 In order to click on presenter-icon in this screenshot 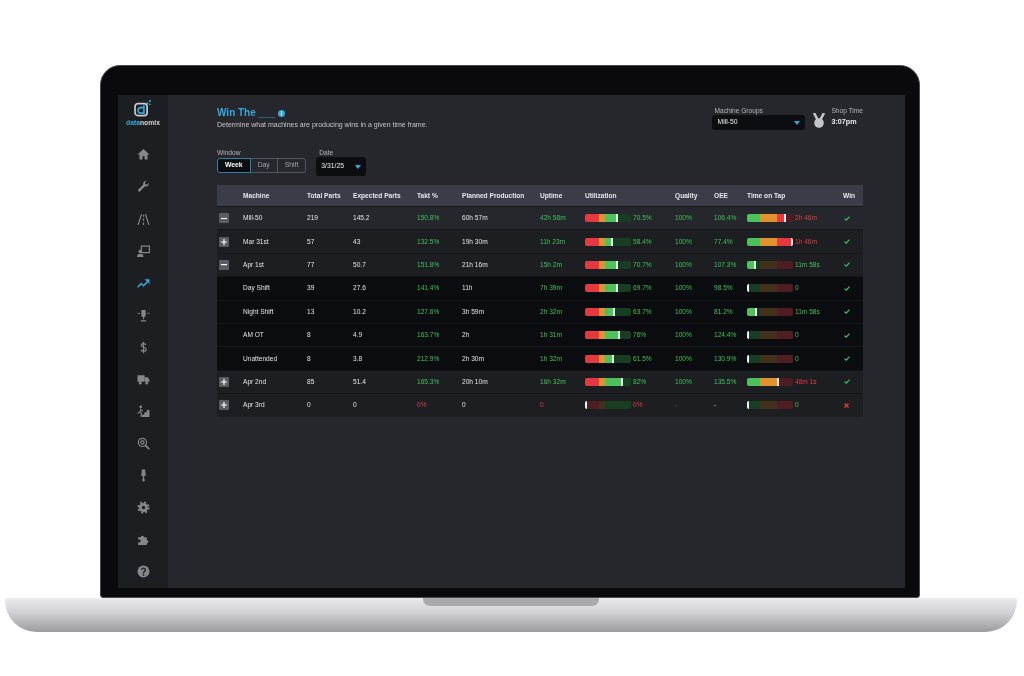, I will do `click(143, 251)`.